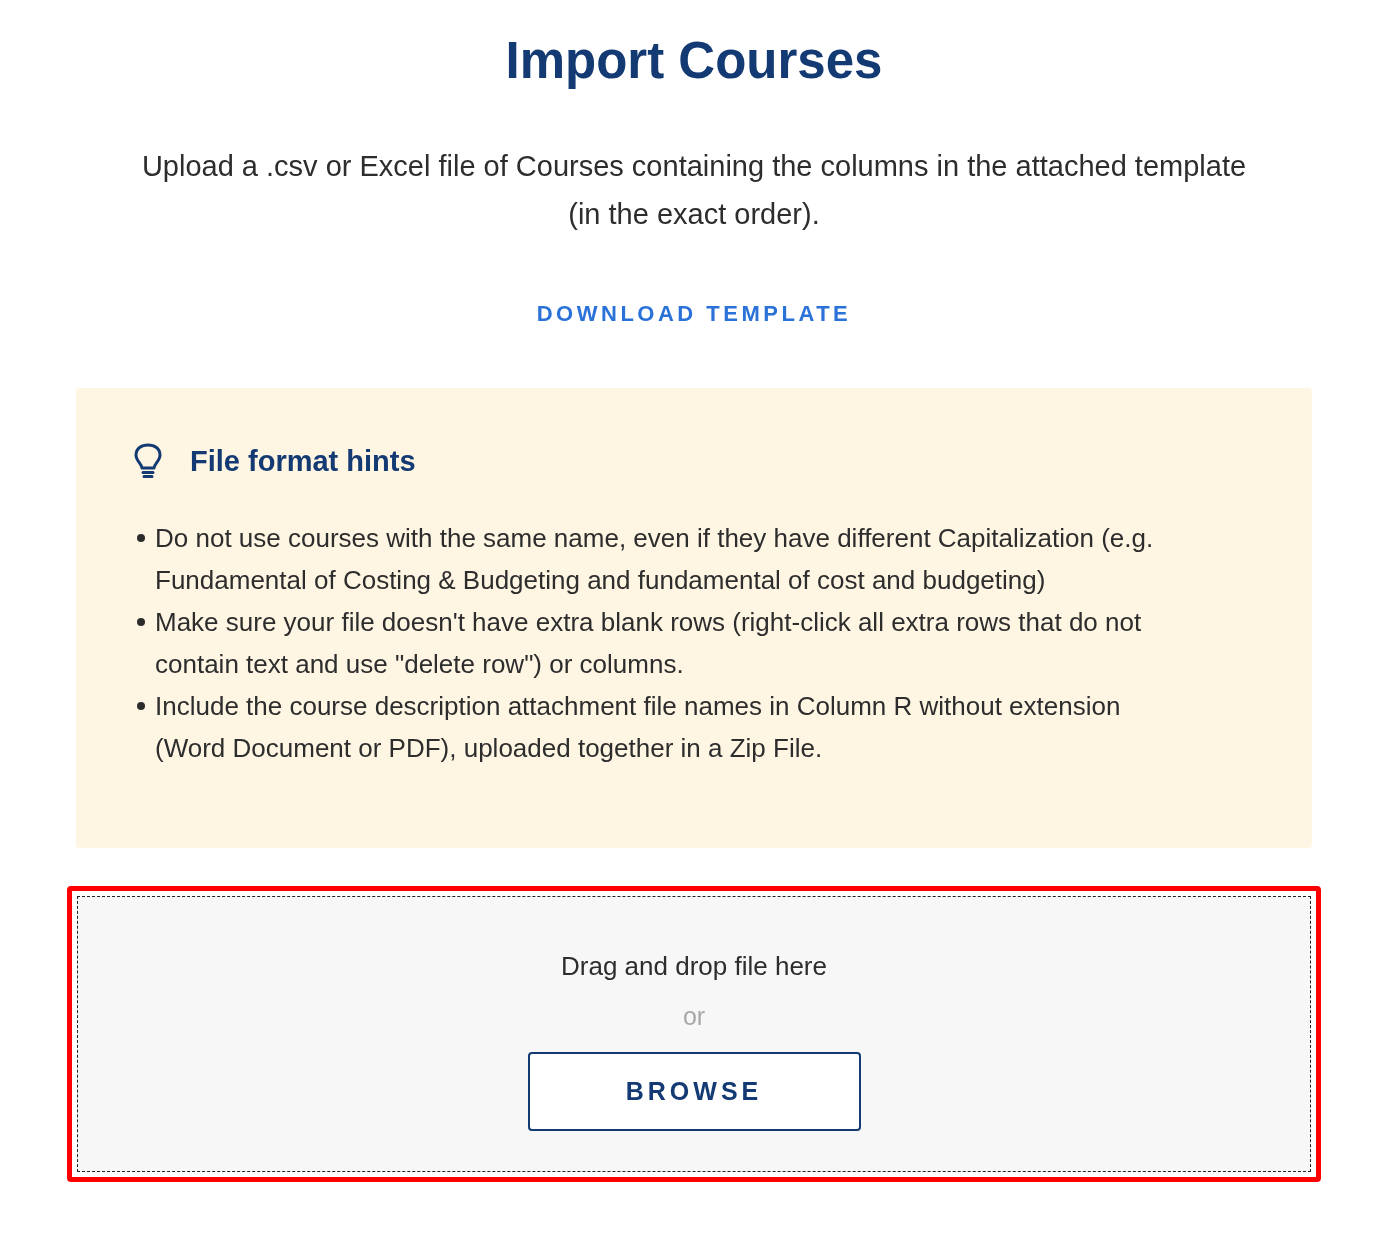  Describe the element at coordinates (694, 61) in the screenshot. I see `page-title: Import Courses` at that location.